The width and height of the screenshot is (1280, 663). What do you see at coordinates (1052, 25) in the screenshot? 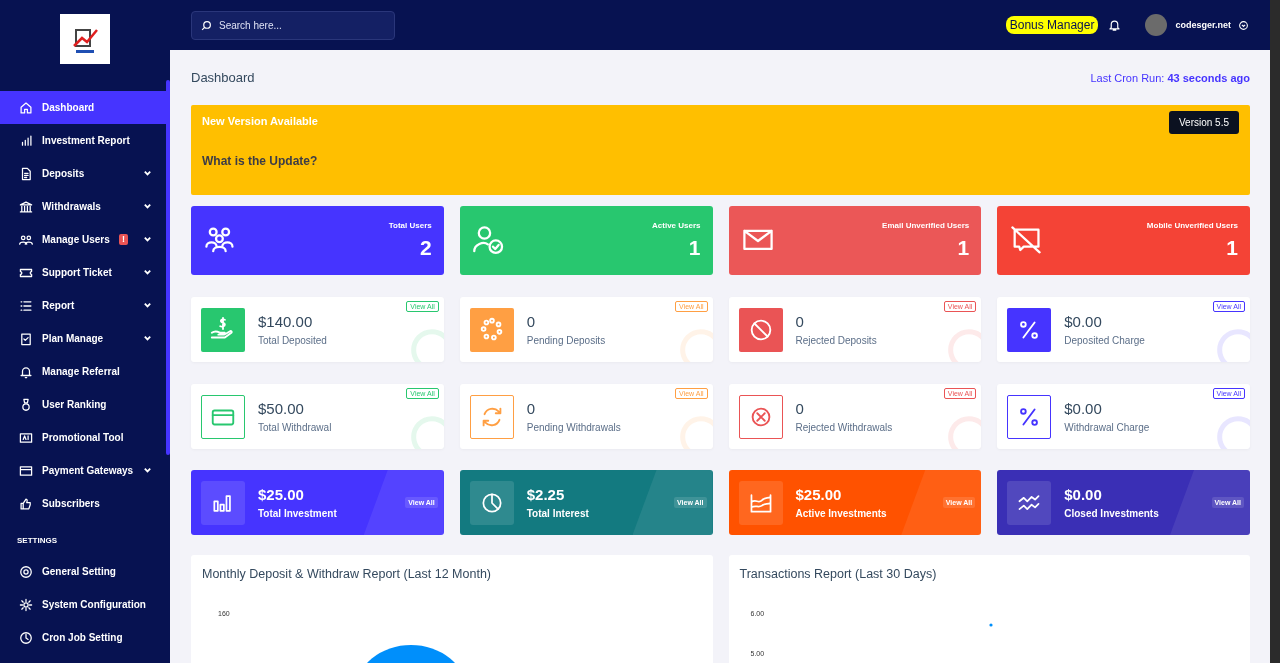
I see `bonus-manager-link: Bonus Manager` at bounding box center [1052, 25].